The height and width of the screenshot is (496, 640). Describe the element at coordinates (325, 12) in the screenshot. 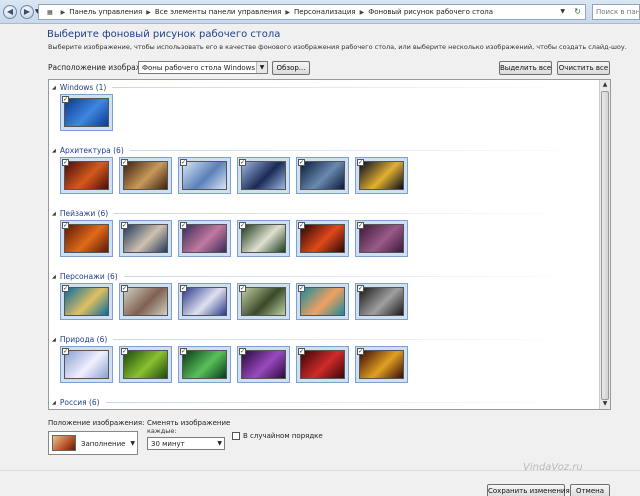

I see `breadcrumb-item: Персонализация` at that location.